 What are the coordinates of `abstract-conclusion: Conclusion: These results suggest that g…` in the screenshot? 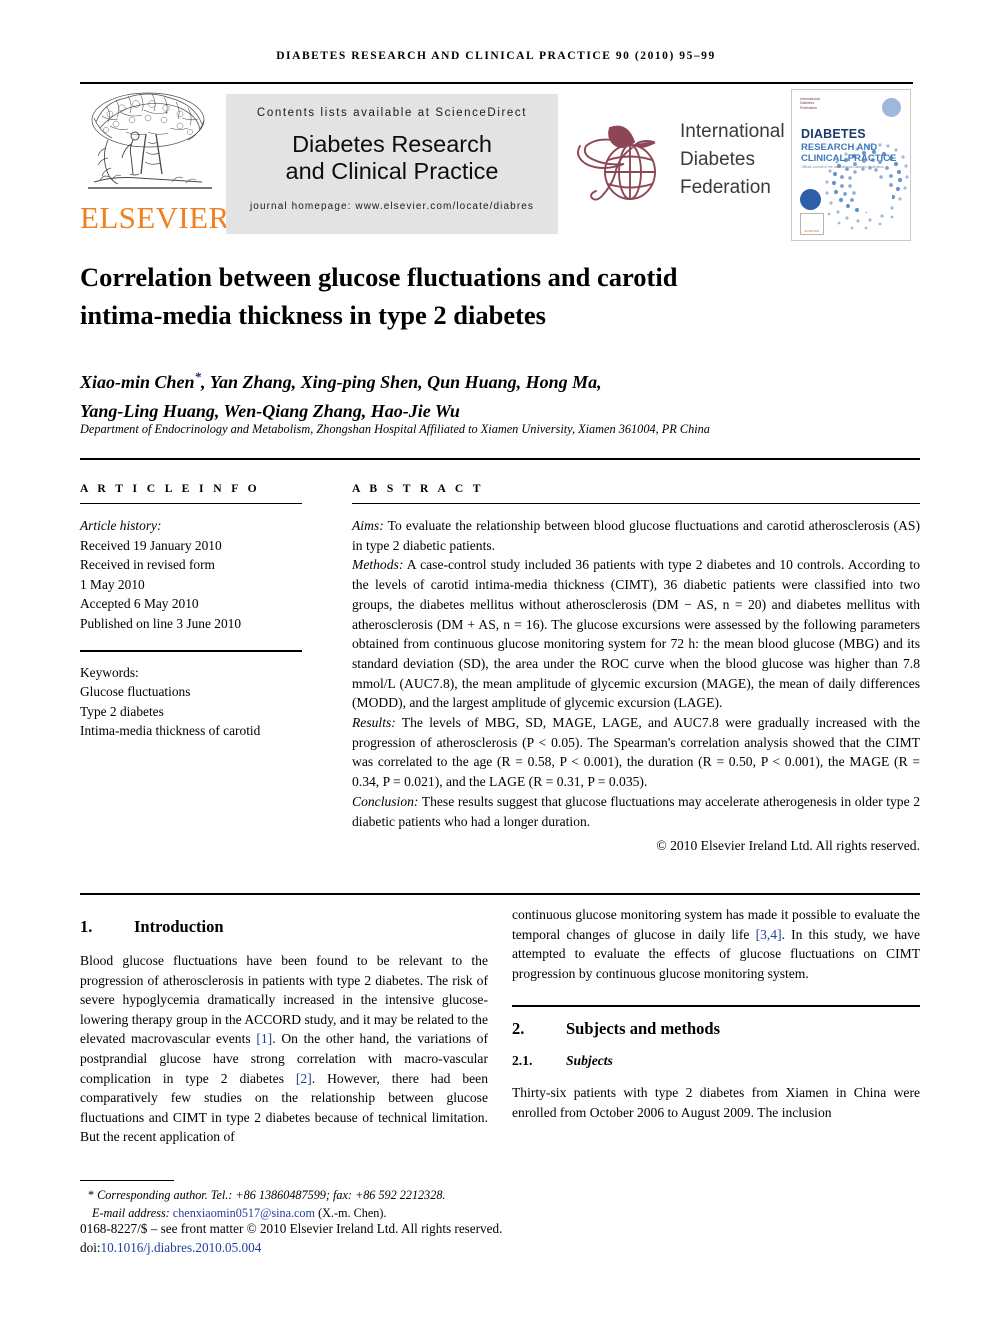 It's located at (636, 811).